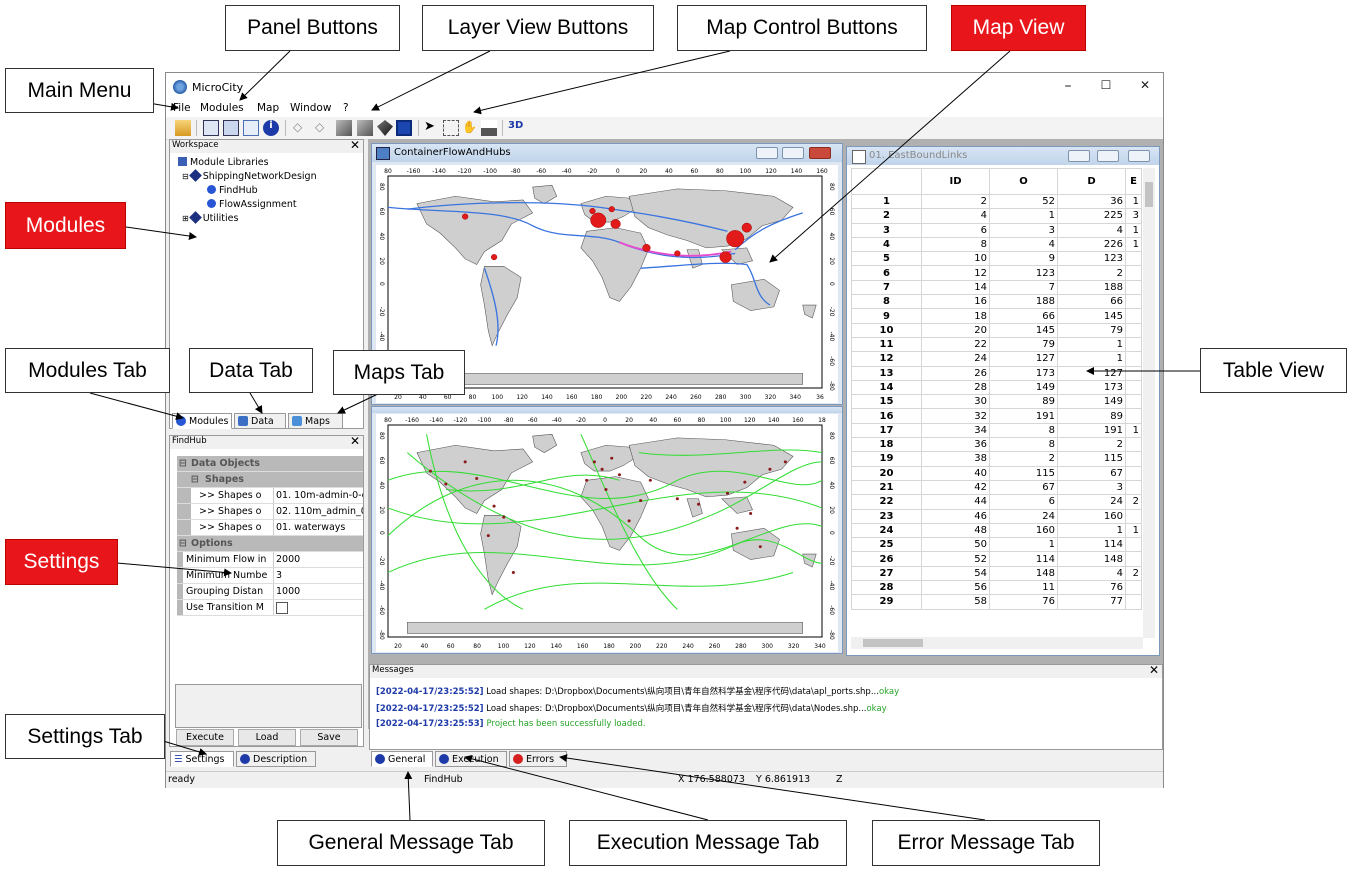 The image size is (1361, 886). What do you see at coordinates (282, 608) in the screenshot?
I see `use-transition-checkbox` at bounding box center [282, 608].